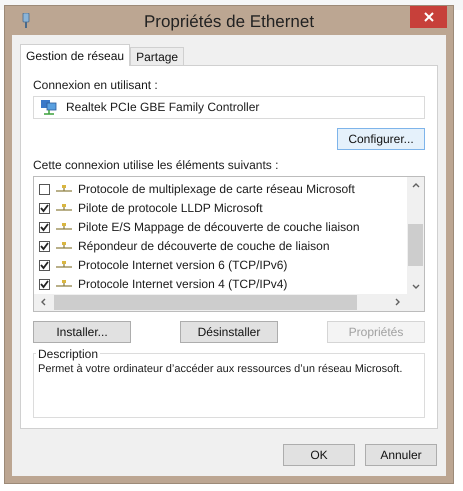 This screenshot has height=491, width=463. Describe the element at coordinates (401, 455) in the screenshot. I see `dialog-button: Annuler` at that location.